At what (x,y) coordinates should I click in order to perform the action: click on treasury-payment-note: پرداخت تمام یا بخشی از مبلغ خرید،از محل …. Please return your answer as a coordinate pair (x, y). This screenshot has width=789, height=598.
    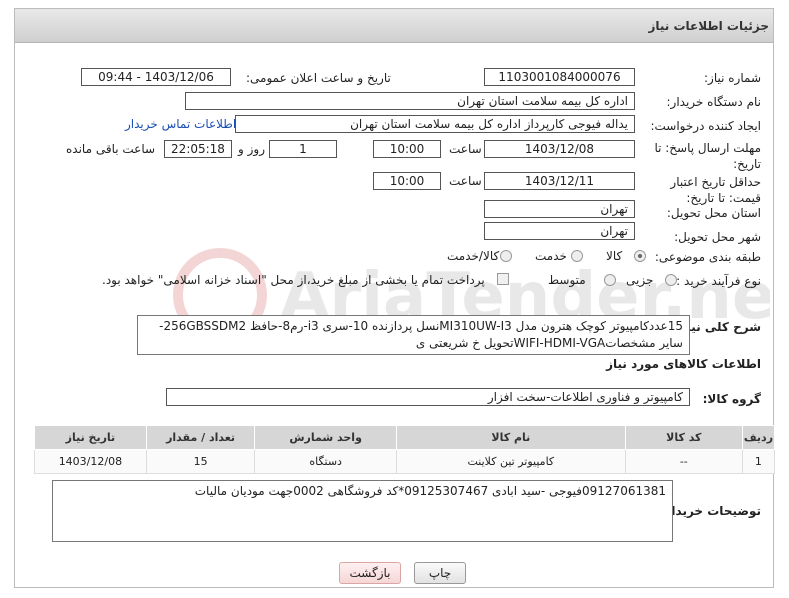
    Looking at the image, I should click on (293, 280).